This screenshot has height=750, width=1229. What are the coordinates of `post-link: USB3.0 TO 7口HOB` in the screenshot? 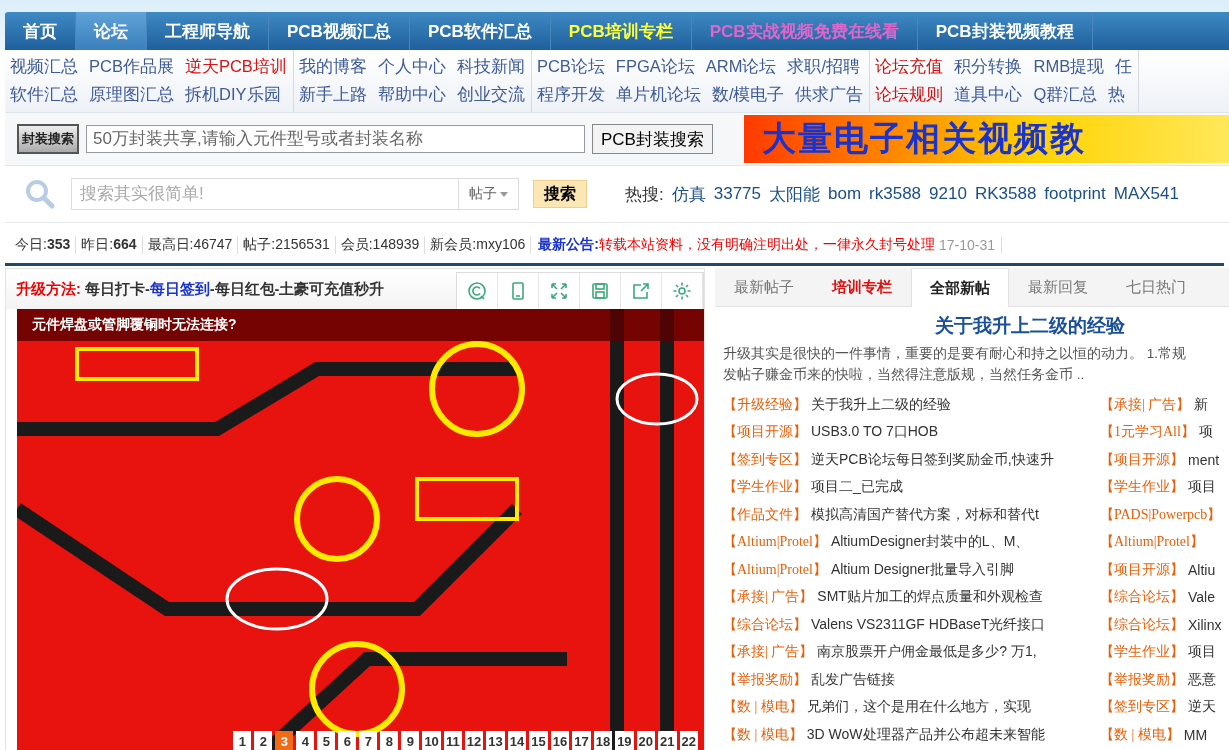 It's located at (875, 432).